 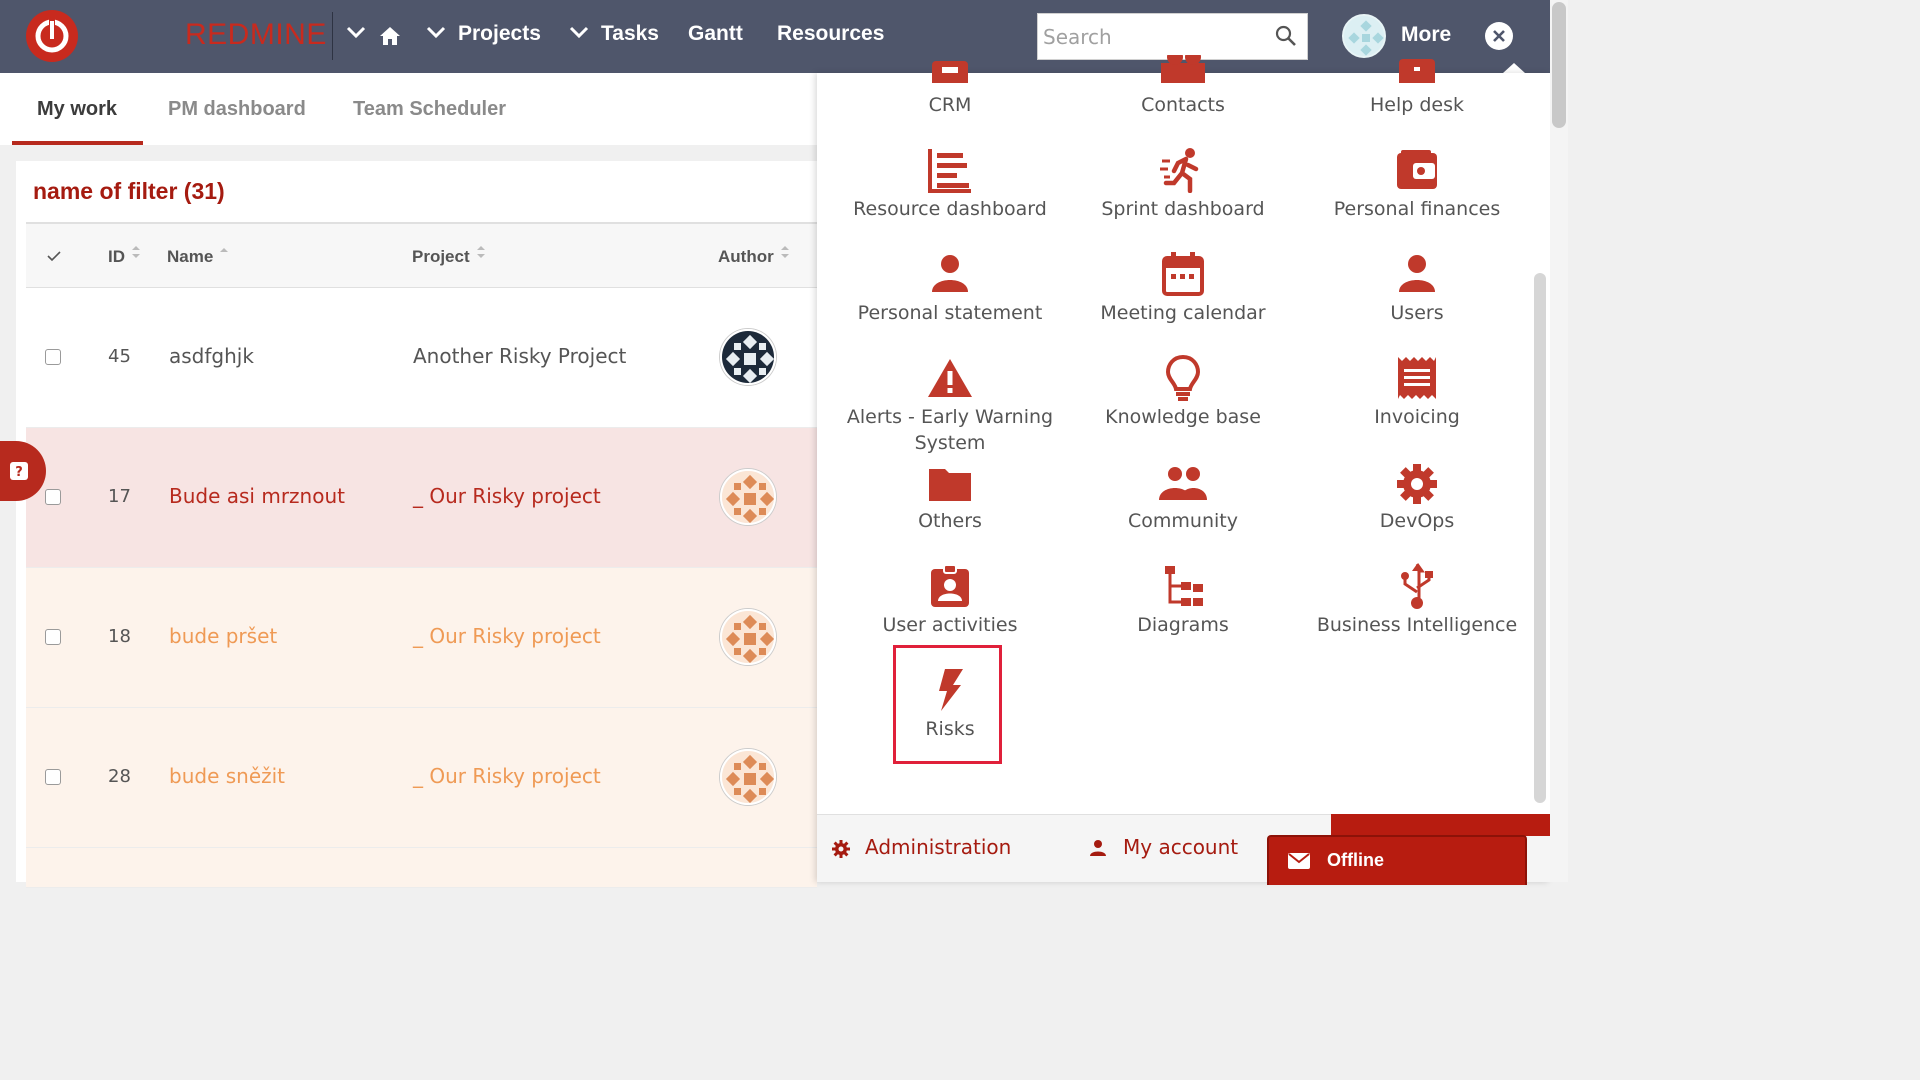 I want to click on row-id: 18, so click(x=119, y=636).